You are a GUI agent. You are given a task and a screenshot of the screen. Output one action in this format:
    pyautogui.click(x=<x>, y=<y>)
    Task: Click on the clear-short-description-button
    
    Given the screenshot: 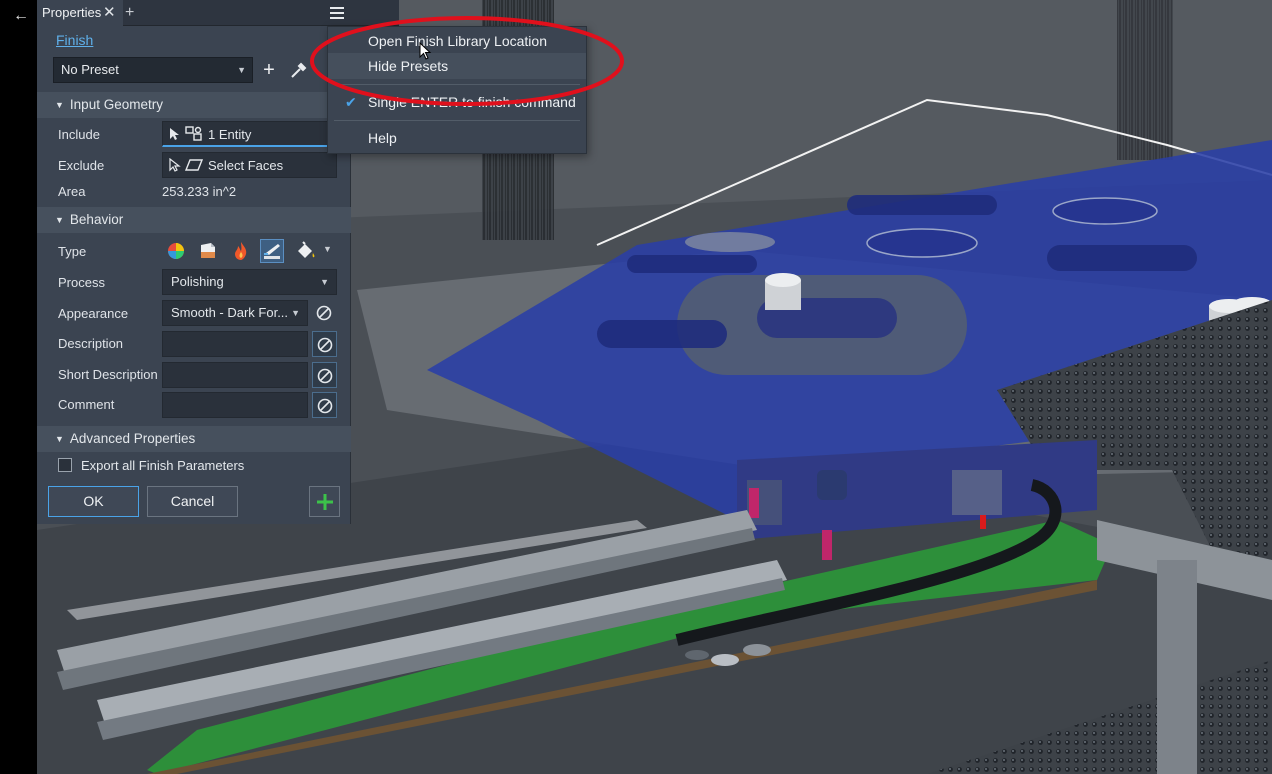 What is the action you would take?
    pyautogui.click(x=324, y=375)
    